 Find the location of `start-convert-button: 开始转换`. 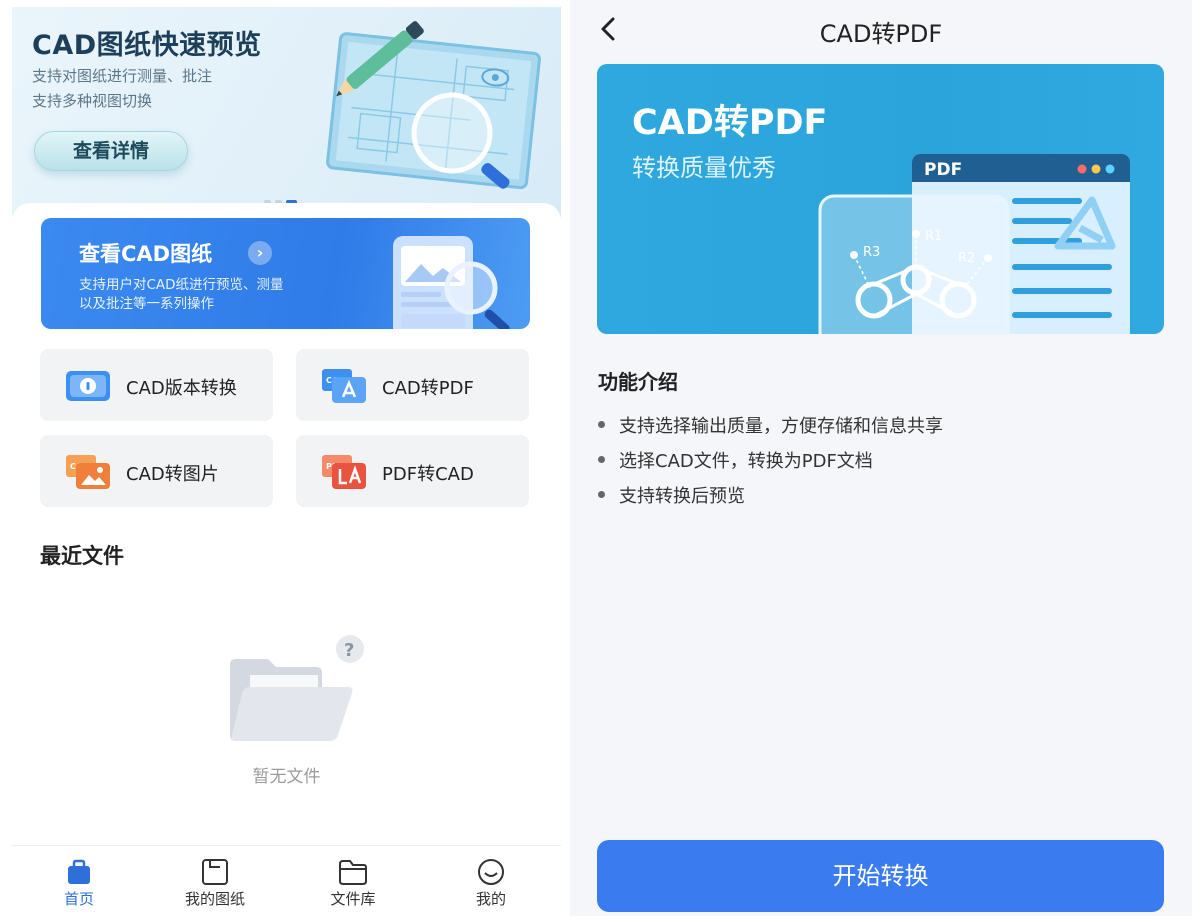

start-convert-button: 开始转换 is located at coordinates (880, 876).